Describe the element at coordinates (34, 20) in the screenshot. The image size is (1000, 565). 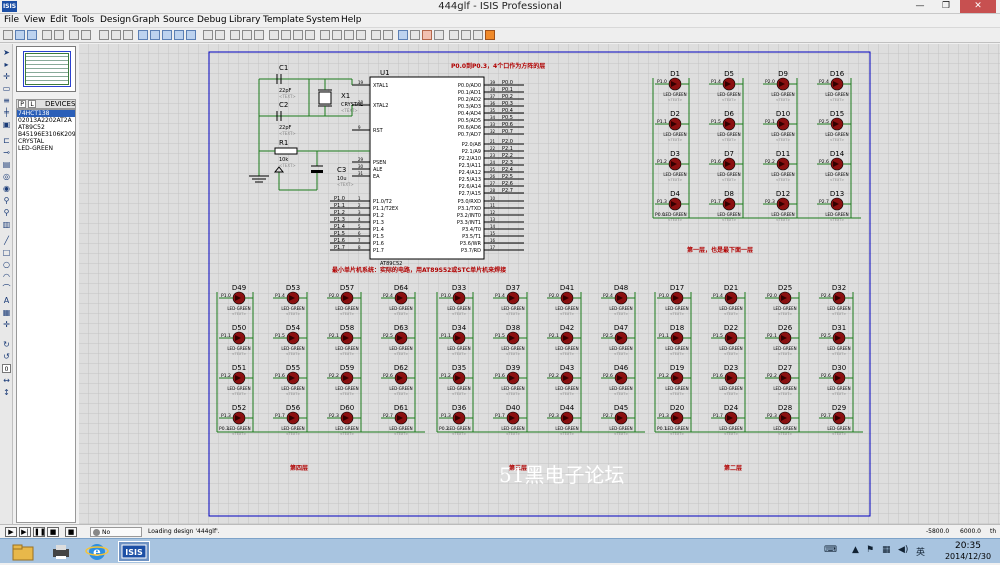
I see `menu-view: View` at that location.